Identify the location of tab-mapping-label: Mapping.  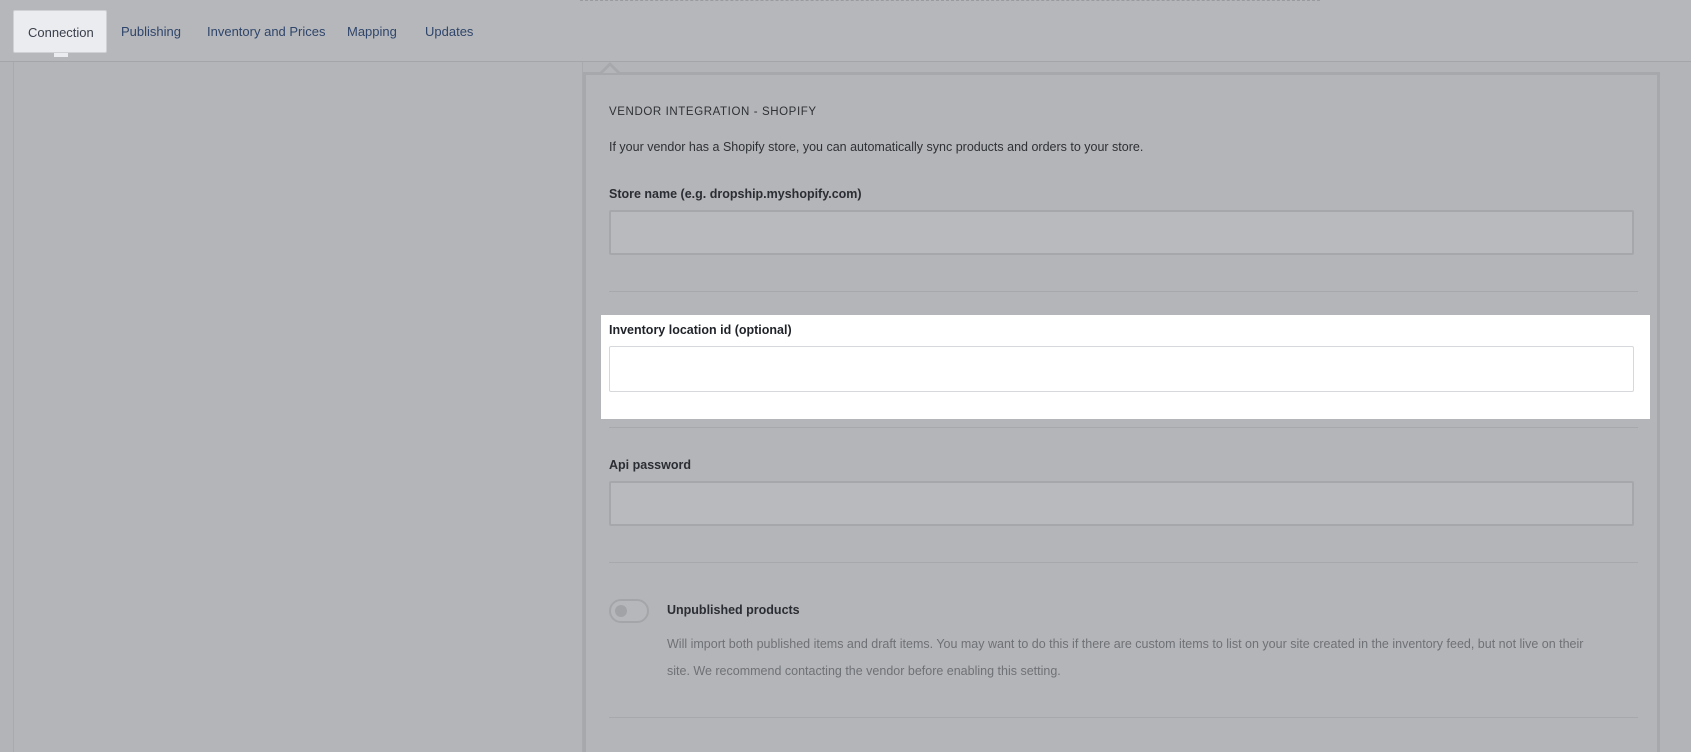
(372, 31).